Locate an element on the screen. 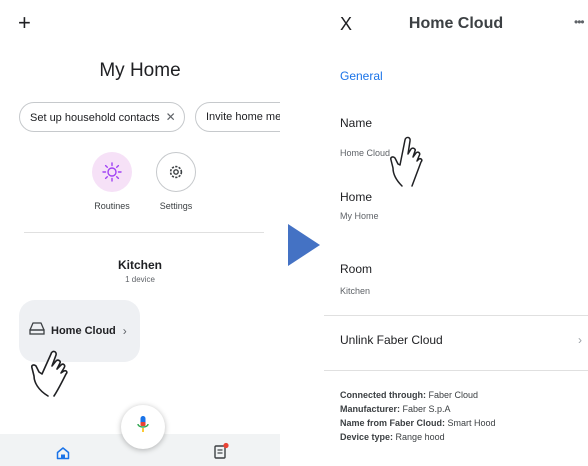 This screenshot has width=588, height=466. info-manufacturer: Manufacturer: Faber S.p.A is located at coordinates (395, 409).